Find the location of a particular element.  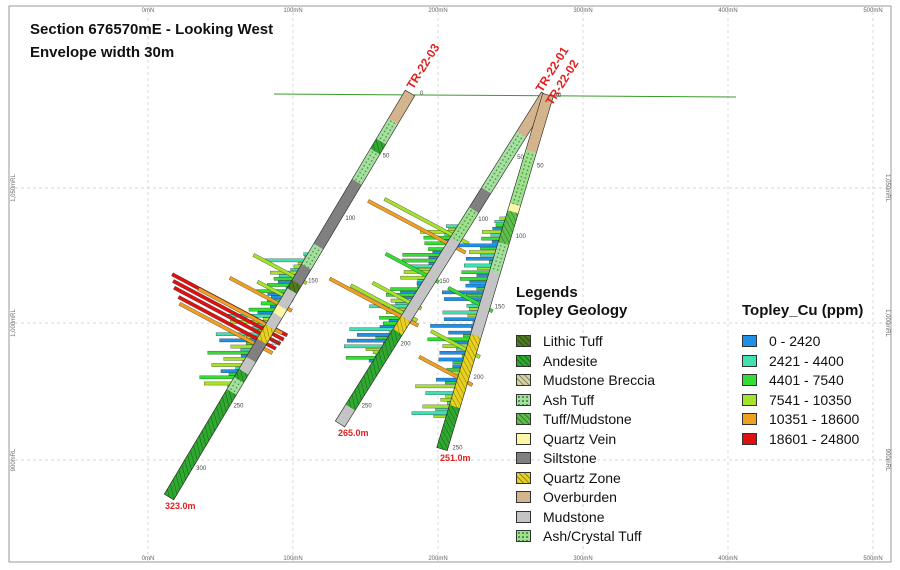

bottom-axis-label: 0mN is located at coordinates (148, 559).